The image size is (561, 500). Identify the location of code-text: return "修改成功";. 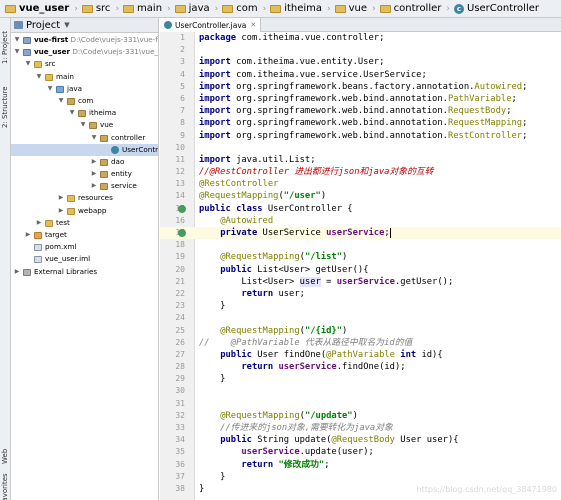
(264, 465).